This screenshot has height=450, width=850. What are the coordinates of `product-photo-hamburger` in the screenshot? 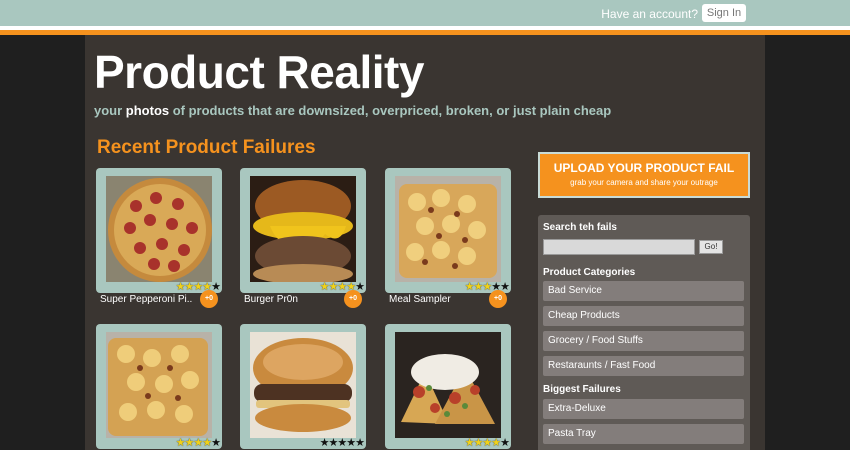 It's located at (303, 385).